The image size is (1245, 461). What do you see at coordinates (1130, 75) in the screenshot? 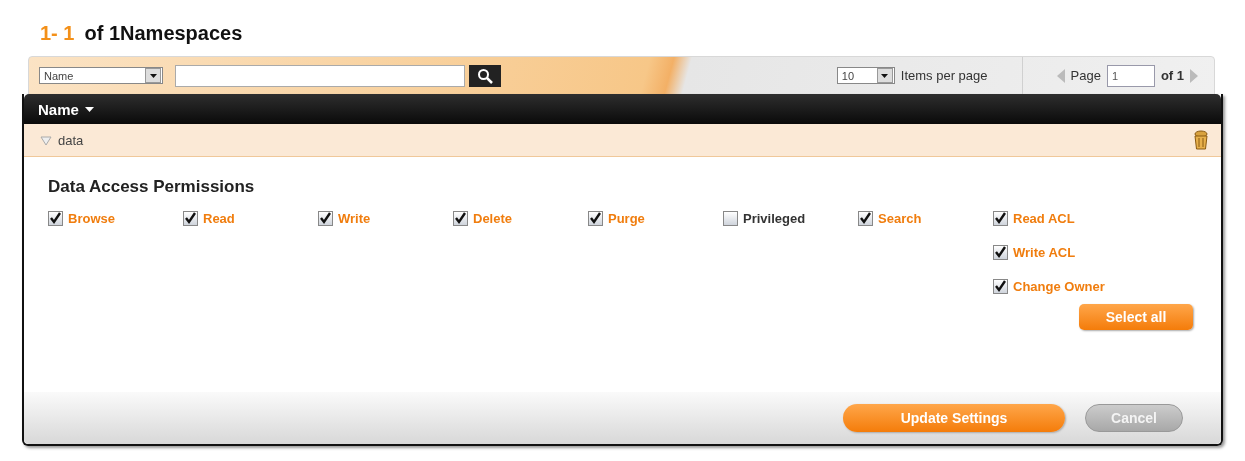
I see `page-field: 1` at bounding box center [1130, 75].